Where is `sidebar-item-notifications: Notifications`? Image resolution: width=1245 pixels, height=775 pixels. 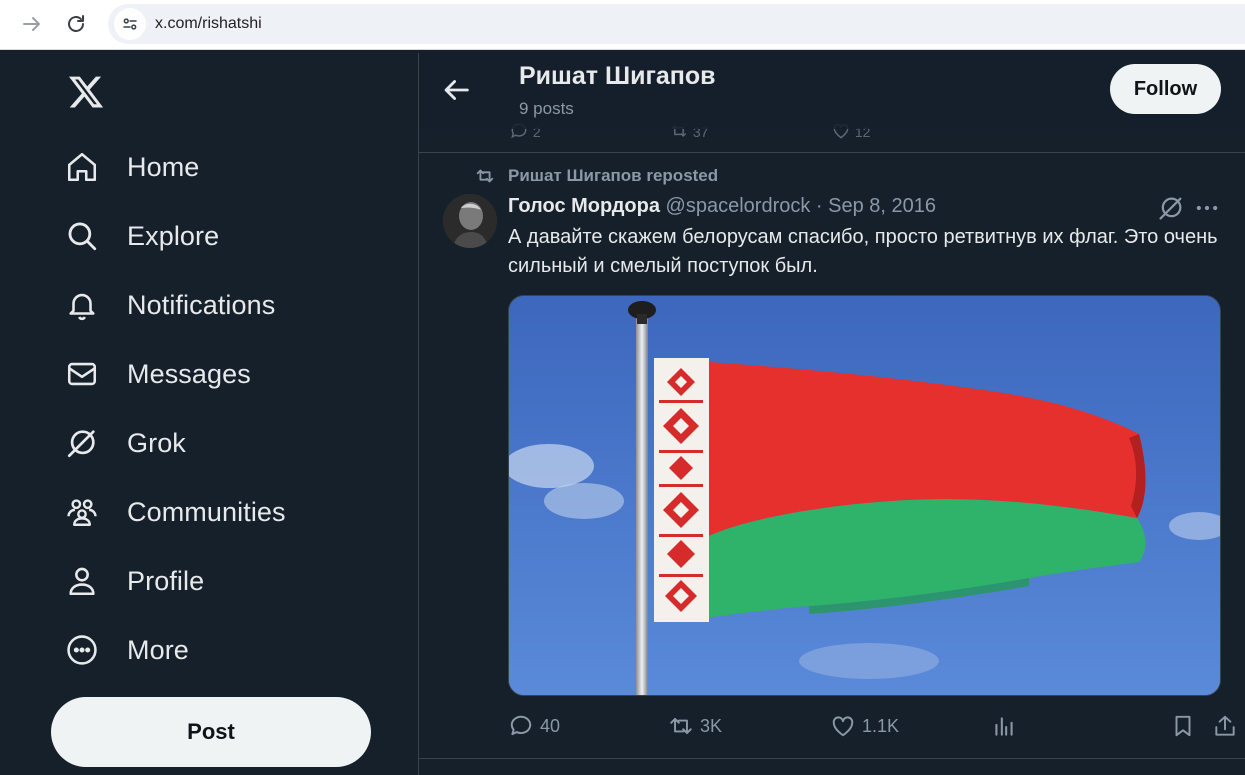 sidebar-item-notifications: Notifications is located at coordinates (215, 305).